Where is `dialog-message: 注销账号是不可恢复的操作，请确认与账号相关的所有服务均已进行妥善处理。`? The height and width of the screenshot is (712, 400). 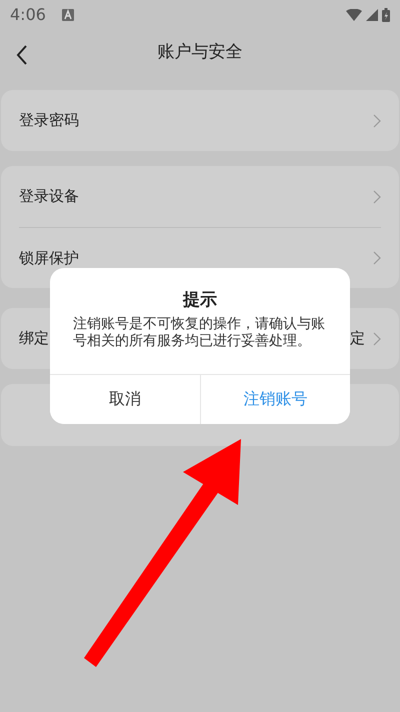
dialog-message: 注销账号是不可恢复的操作，请确认与账号相关的所有服务均已进行妥善处理。 is located at coordinates (199, 333).